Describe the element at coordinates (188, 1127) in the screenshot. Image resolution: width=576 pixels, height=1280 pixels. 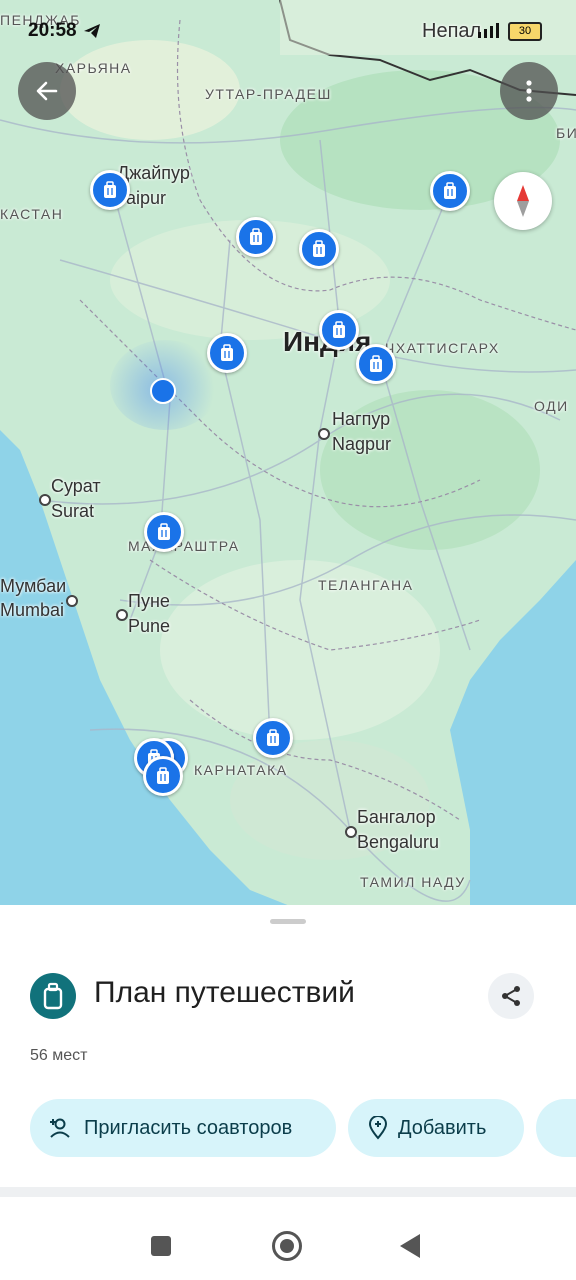
I see `invite-label: Пригласить соавторов` at that location.